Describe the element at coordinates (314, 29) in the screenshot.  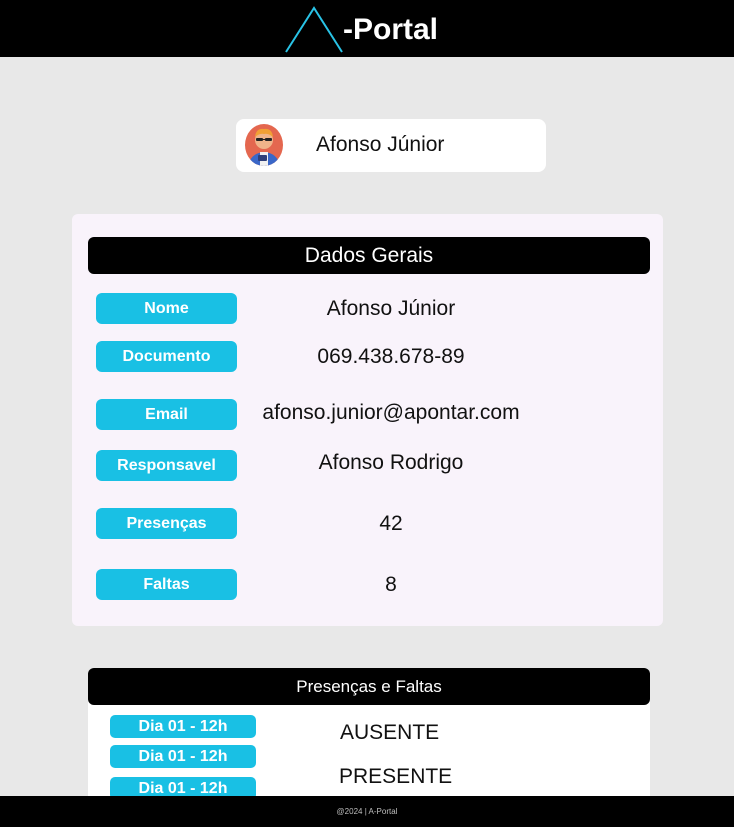
I see `triangle-logo-icon` at that location.